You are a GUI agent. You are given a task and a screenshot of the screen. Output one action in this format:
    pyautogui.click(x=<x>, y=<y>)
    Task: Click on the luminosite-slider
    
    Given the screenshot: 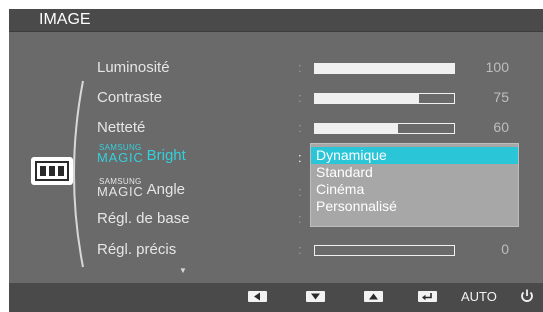 What is the action you would take?
    pyautogui.click(x=384, y=68)
    